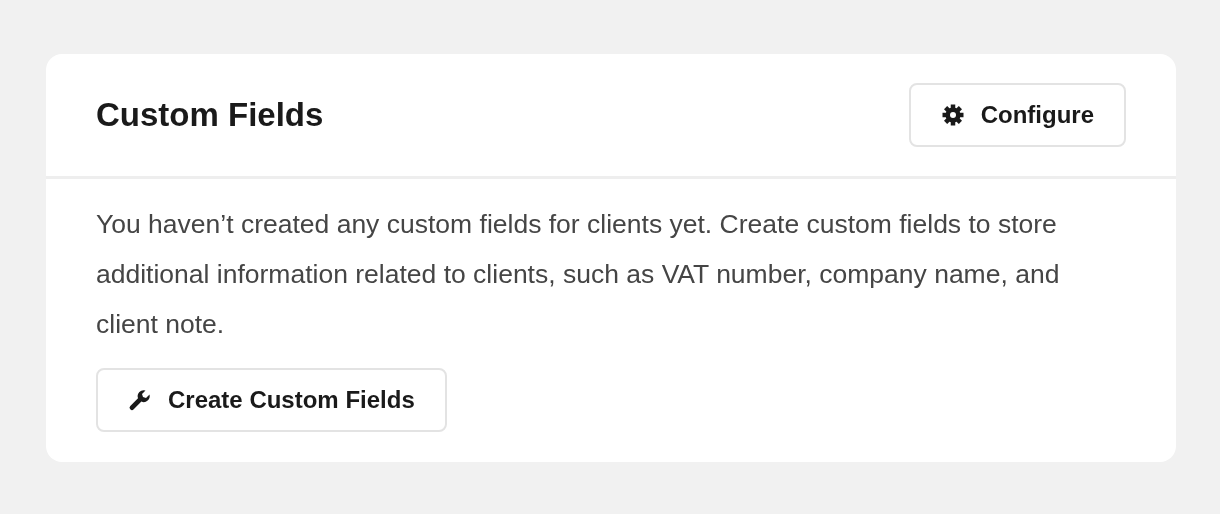  Describe the element at coordinates (140, 400) in the screenshot. I see `wrench-icon` at that location.